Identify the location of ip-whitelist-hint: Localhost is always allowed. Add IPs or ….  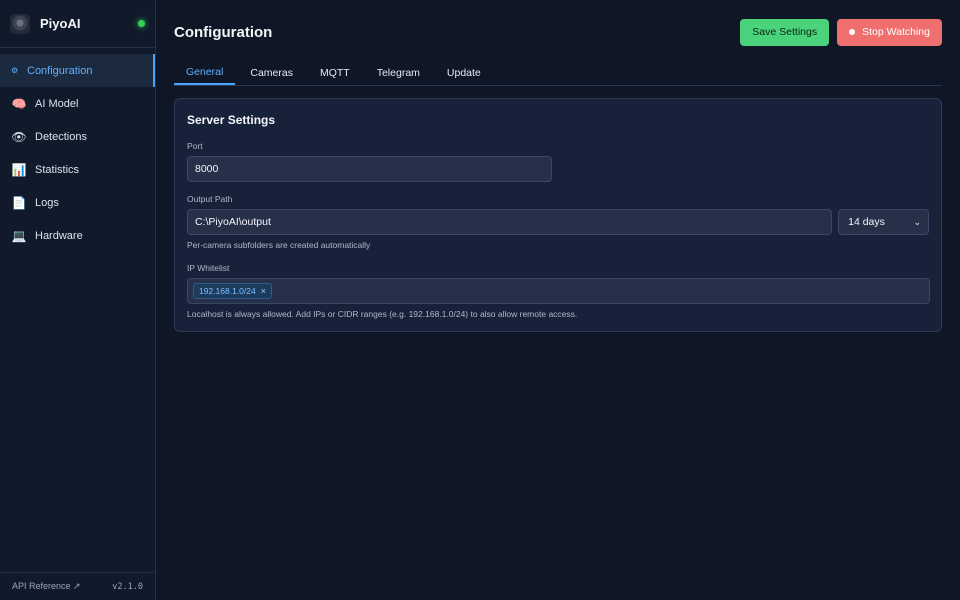
(382, 314).